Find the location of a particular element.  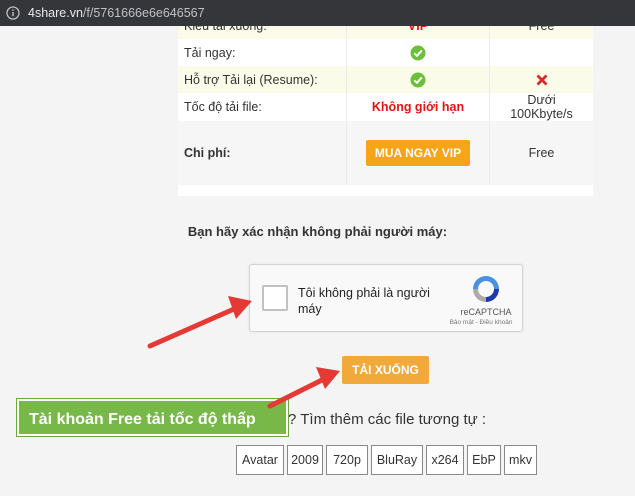

tag-link: x264 is located at coordinates (445, 460).